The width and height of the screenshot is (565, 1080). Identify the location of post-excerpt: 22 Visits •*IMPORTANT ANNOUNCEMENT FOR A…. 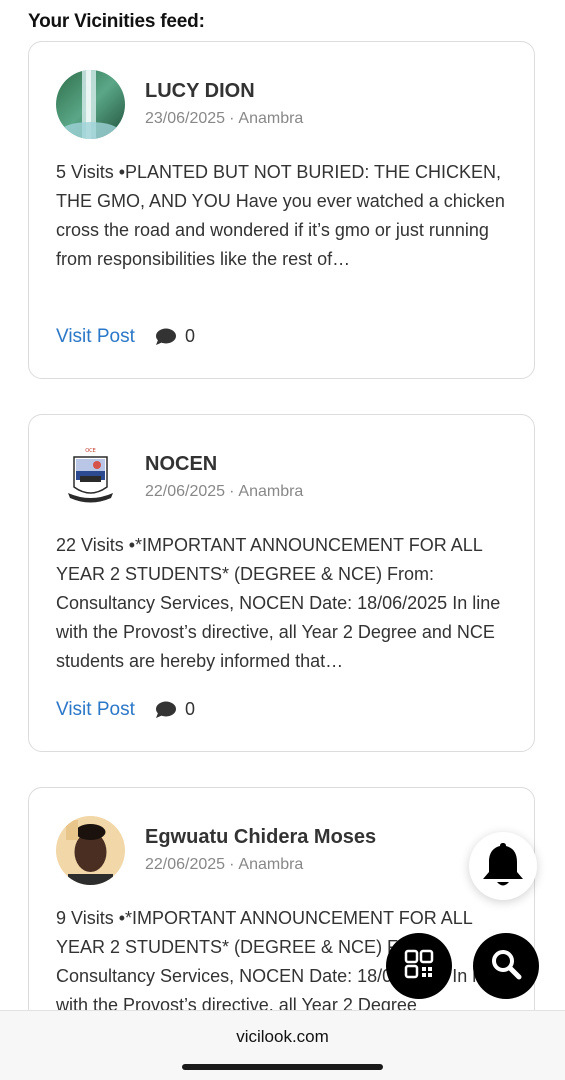
(278, 603).